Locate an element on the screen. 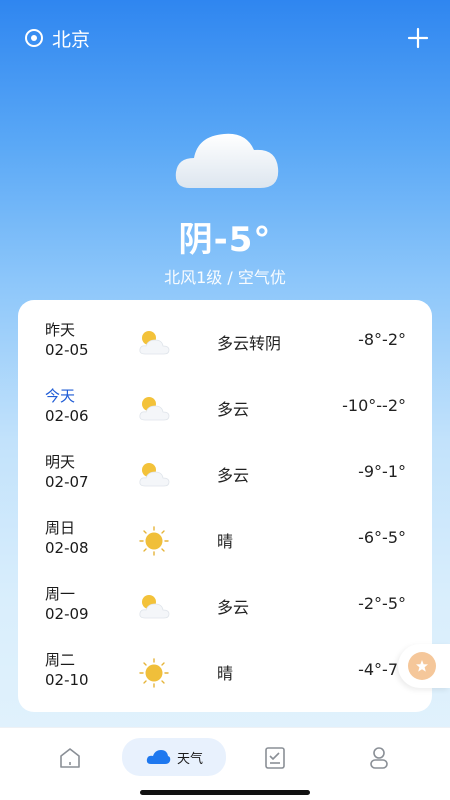  nav-tasks is located at coordinates (275, 758).